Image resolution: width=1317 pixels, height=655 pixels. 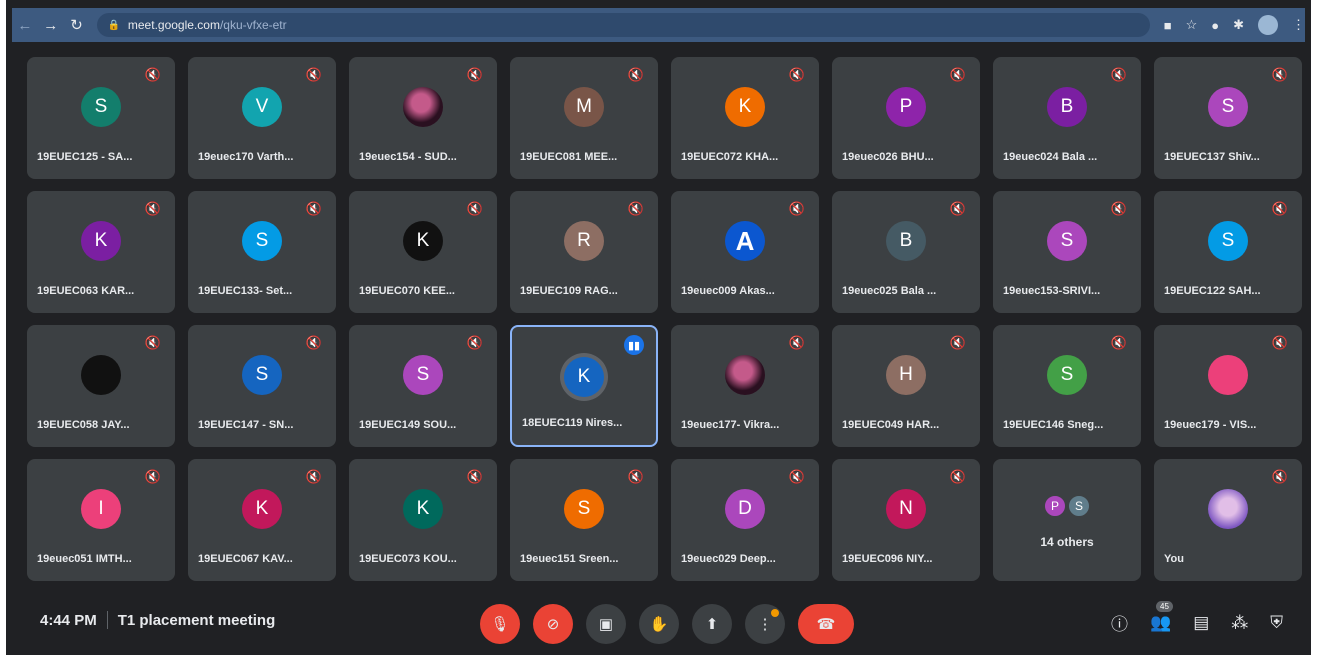 What do you see at coordinates (1276, 623) in the screenshot?
I see `host-controls-icon: ⛨` at bounding box center [1276, 623].